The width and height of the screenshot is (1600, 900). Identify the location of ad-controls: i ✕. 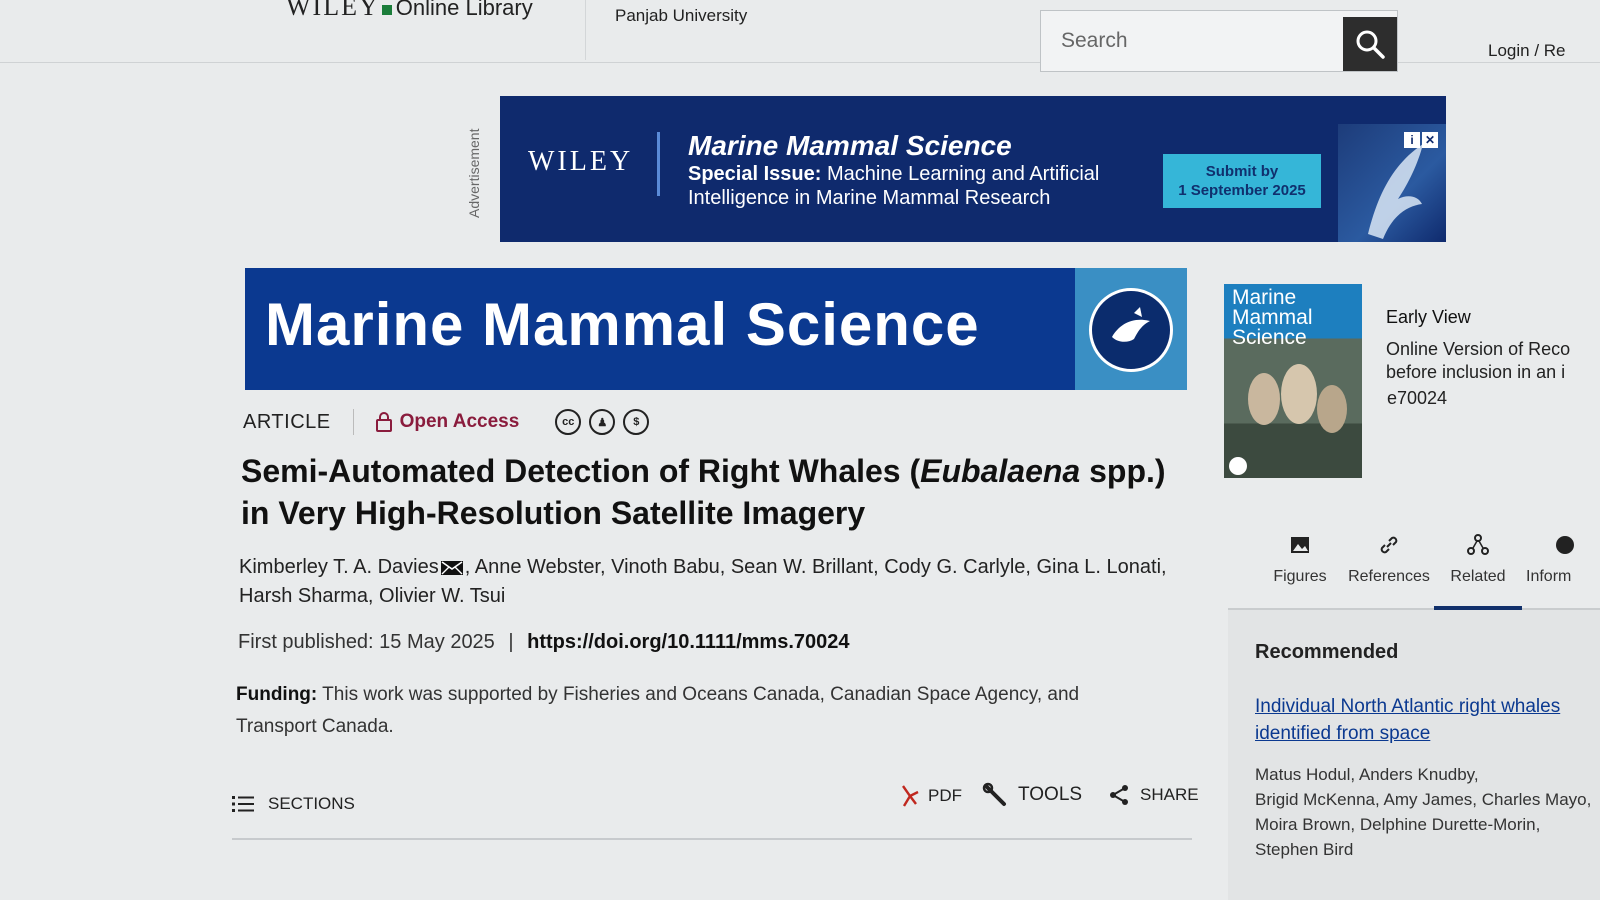
(1421, 140).